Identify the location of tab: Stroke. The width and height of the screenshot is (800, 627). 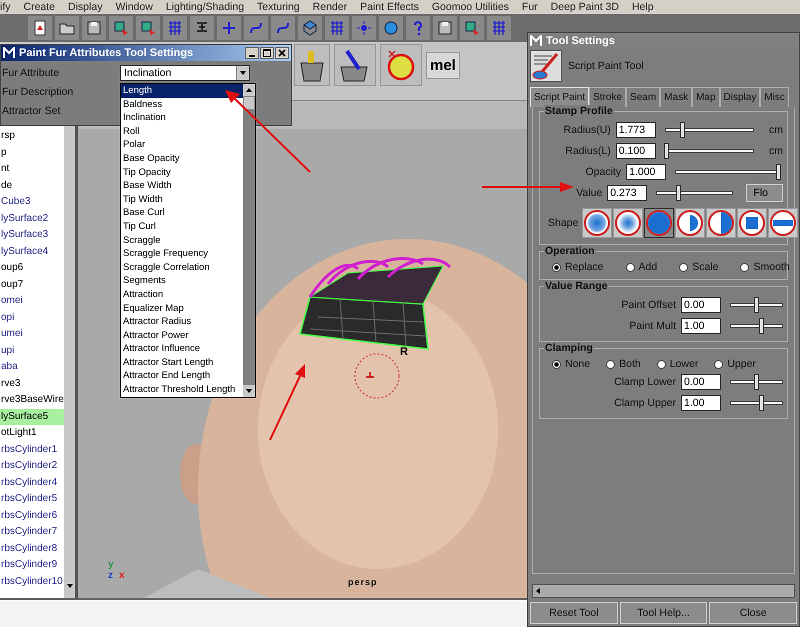
(607, 97).